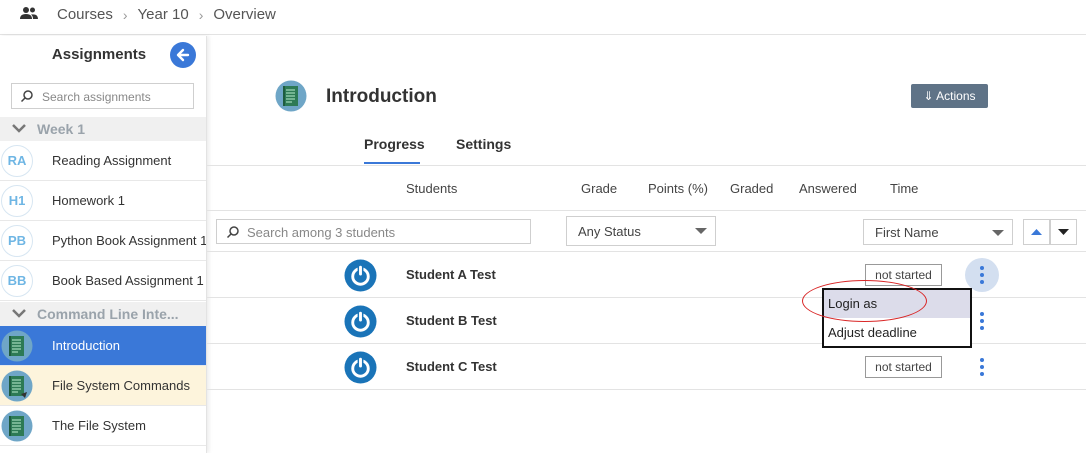  I want to click on caret-up-icon, so click(1036, 232).